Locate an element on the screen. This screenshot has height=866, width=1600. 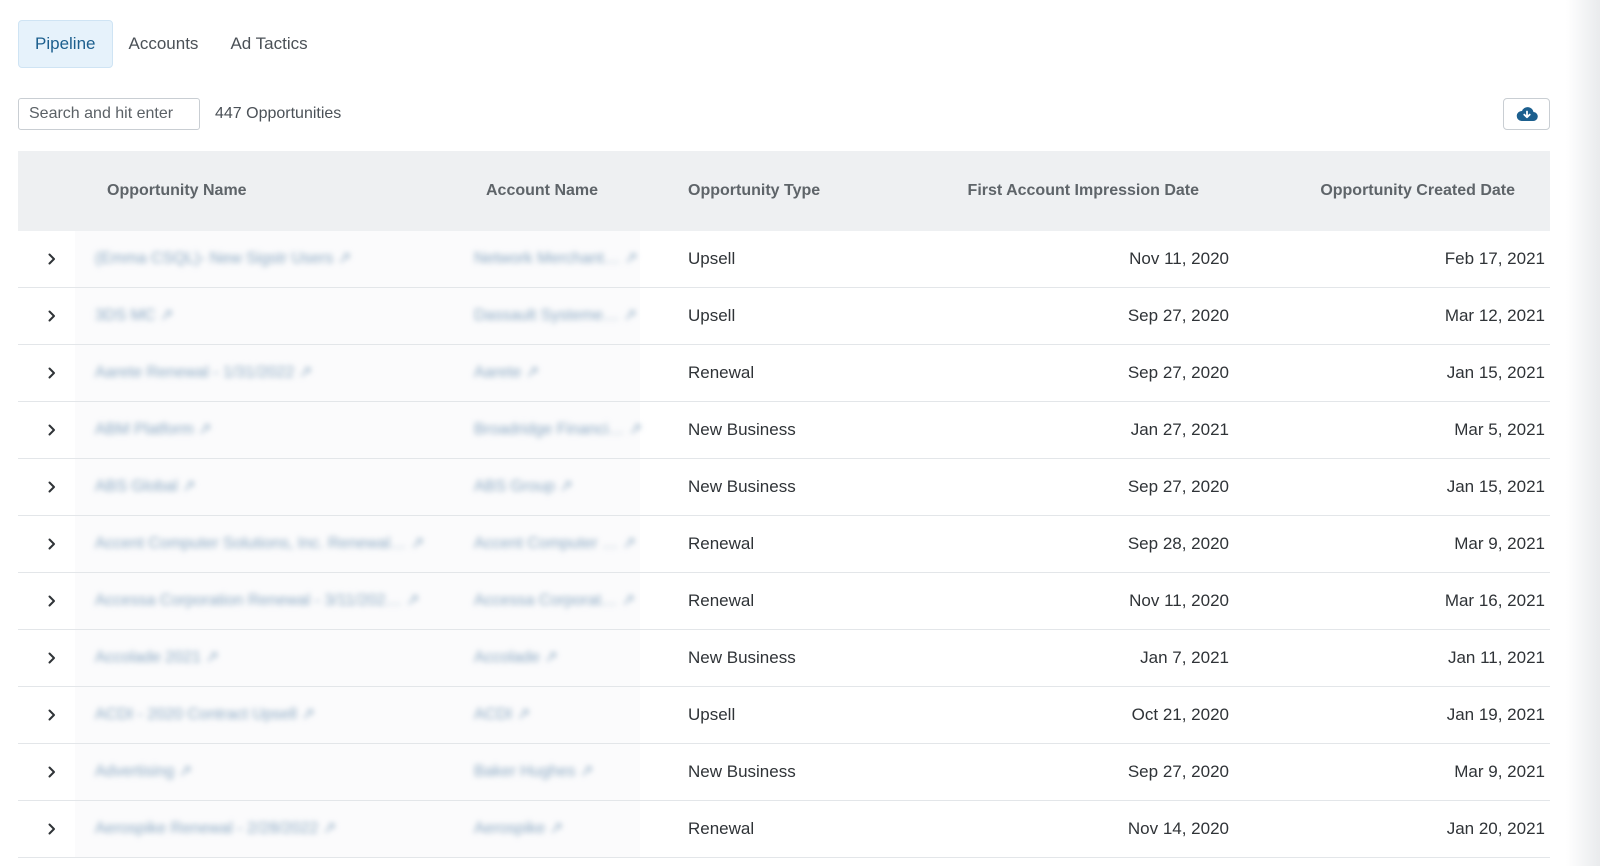
opportunity-name-link: (Emma CSQL)- New Sigstr Users ↗ is located at coordinates (223, 259).